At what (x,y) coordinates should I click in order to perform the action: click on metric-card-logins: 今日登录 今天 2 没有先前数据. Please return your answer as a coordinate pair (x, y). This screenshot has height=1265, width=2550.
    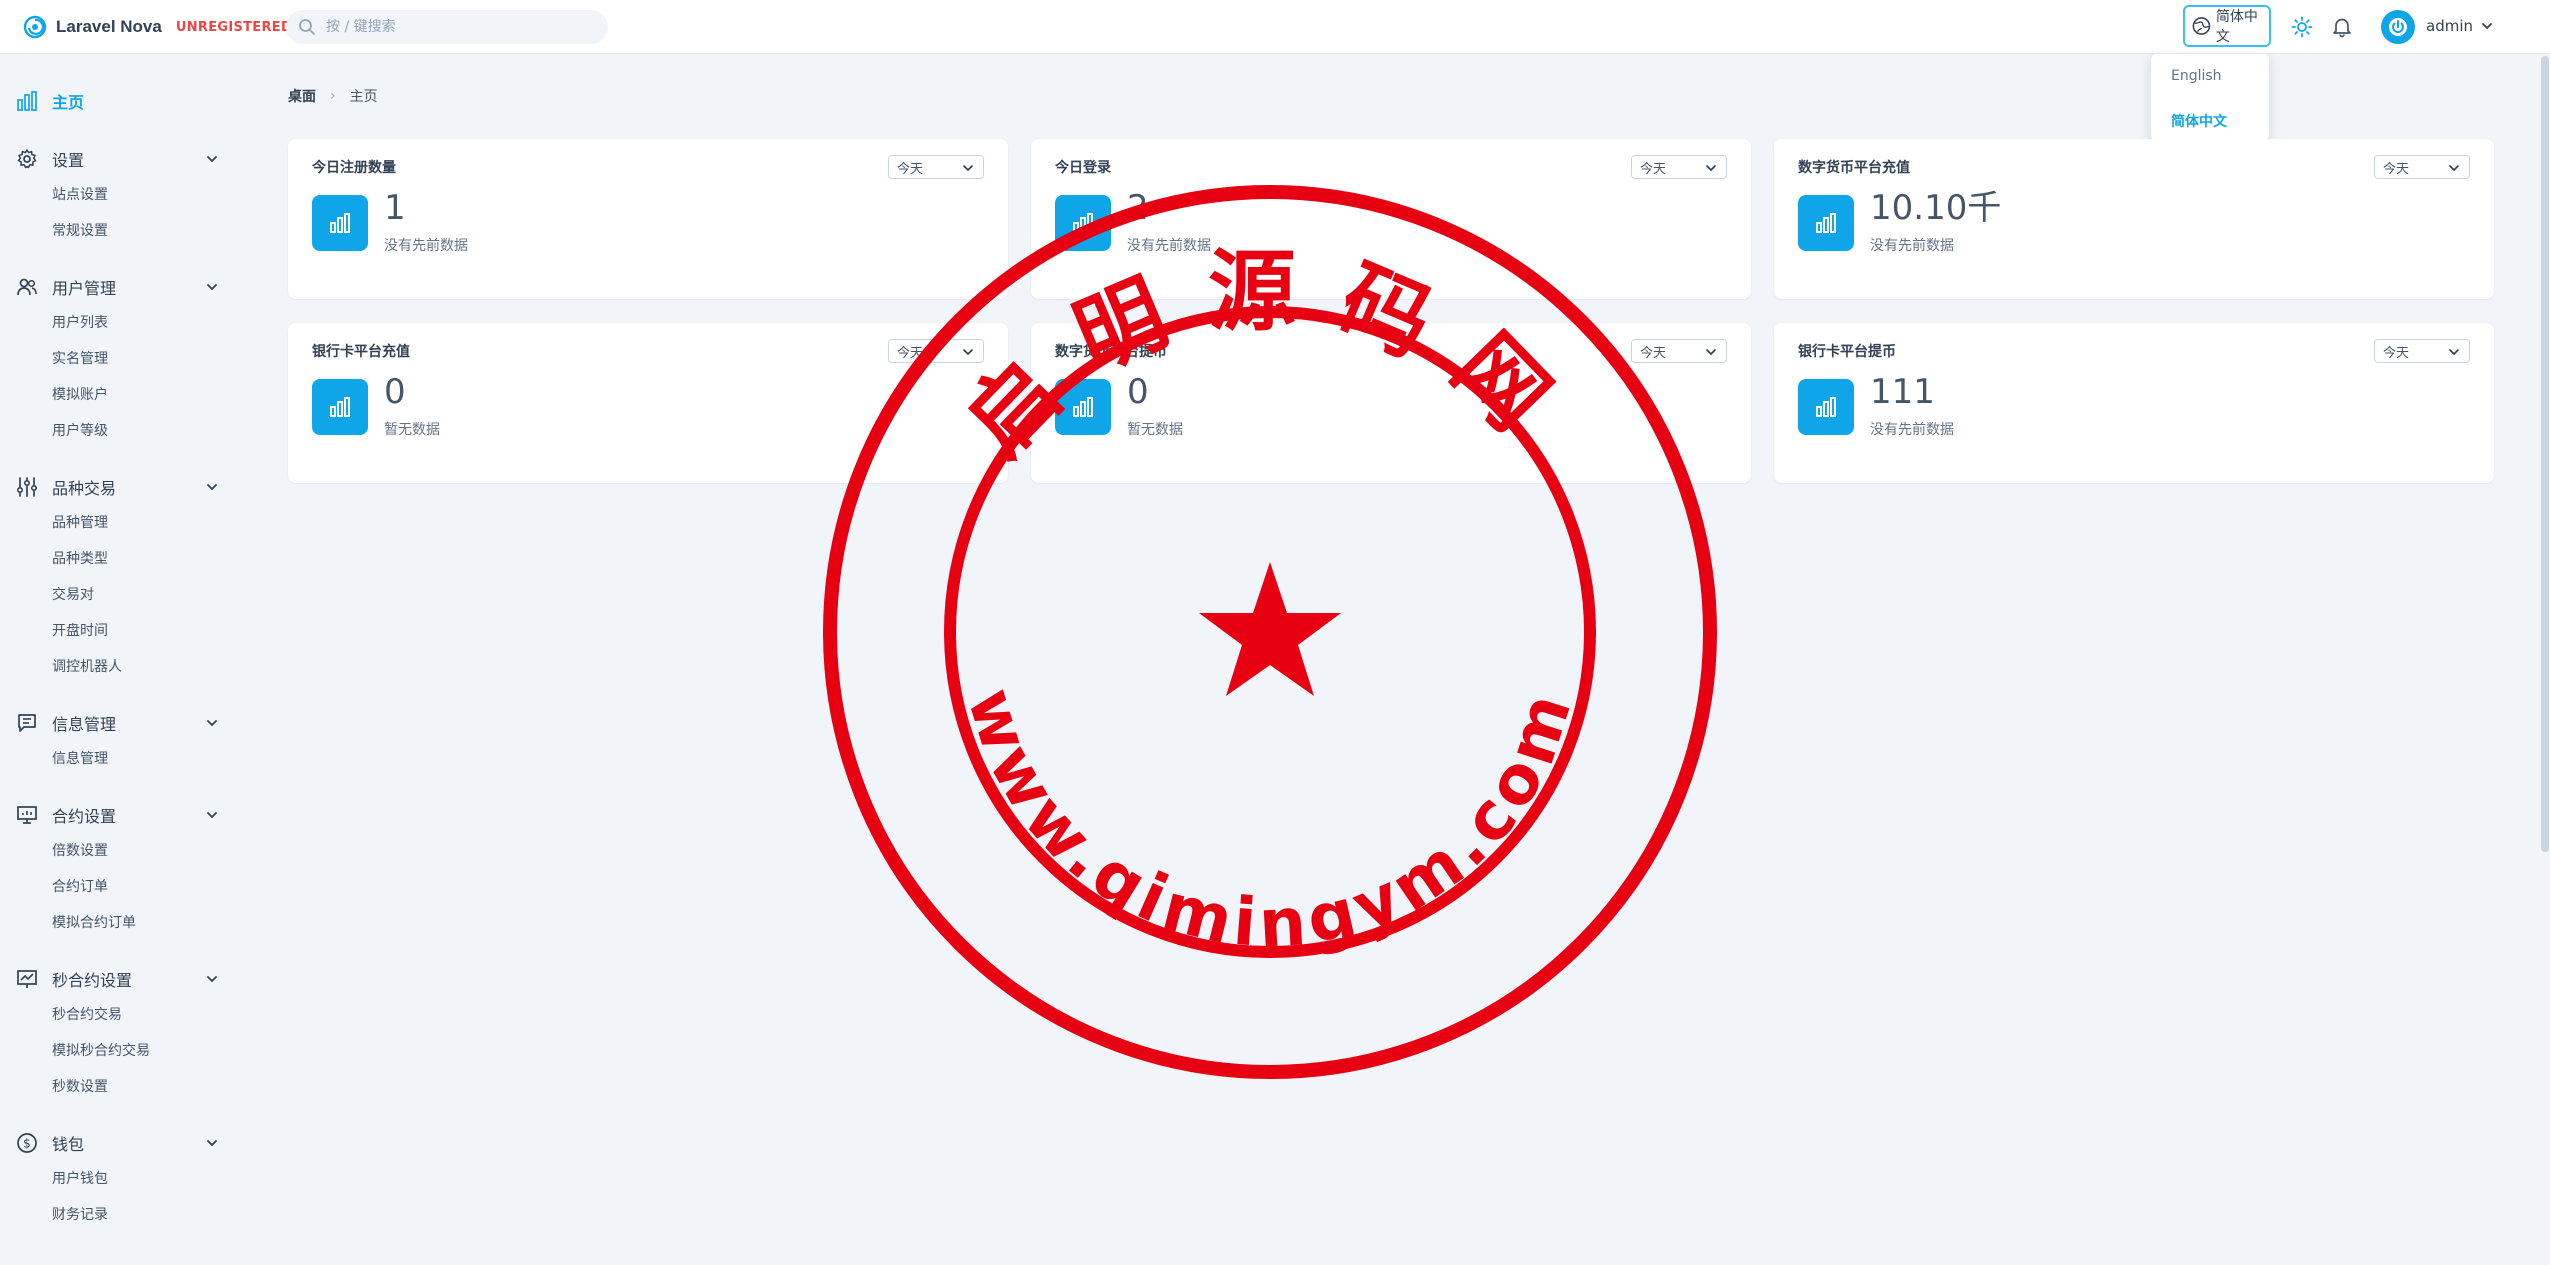
    Looking at the image, I should click on (1391, 219).